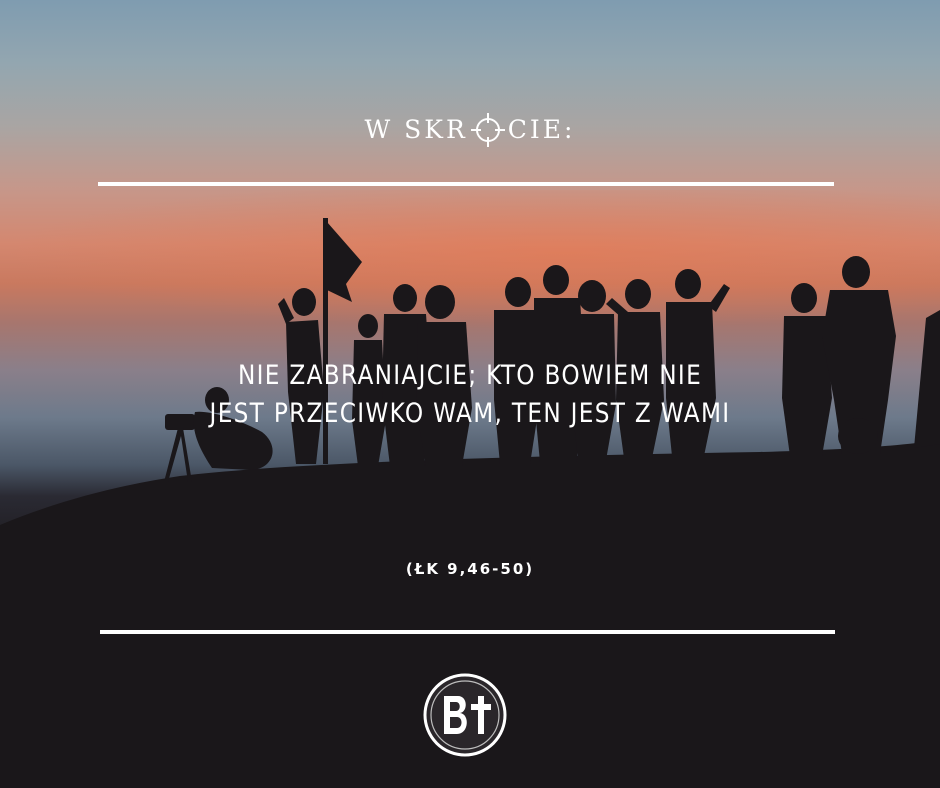 The image size is (940, 788). I want to click on header-prefix: W SKR, so click(416, 129).